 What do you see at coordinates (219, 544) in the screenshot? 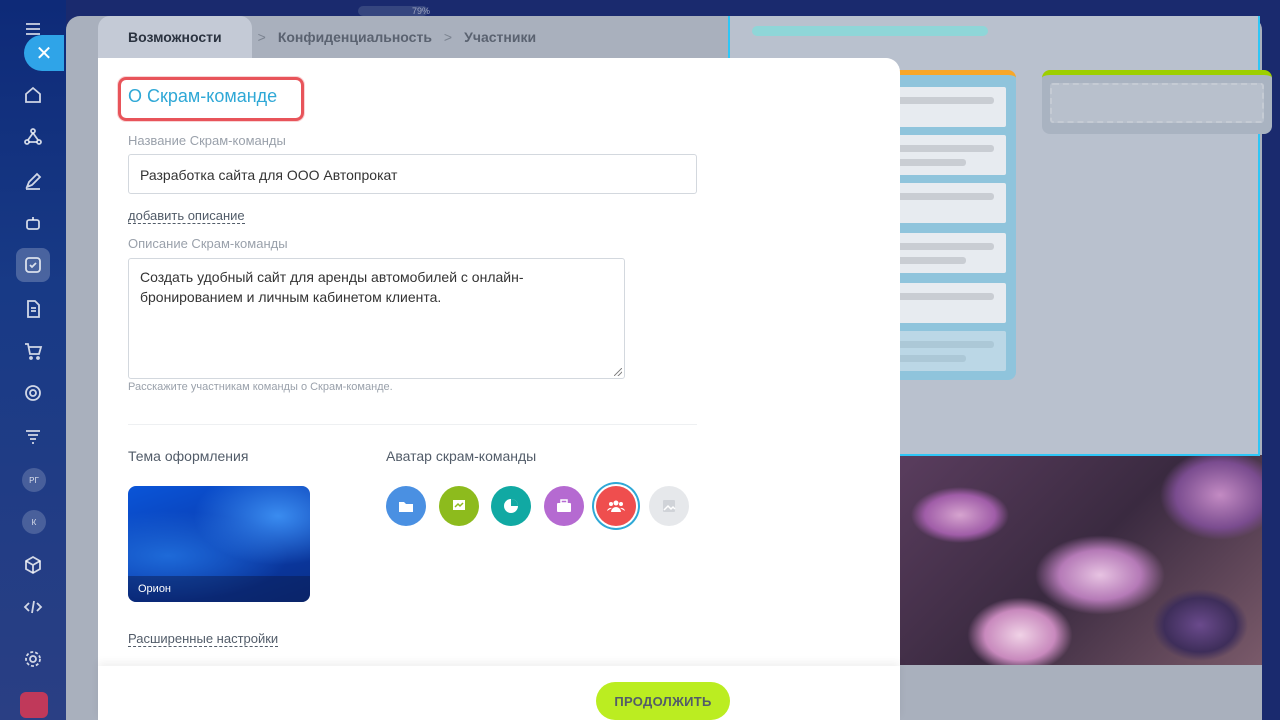
I see `theme-preview-card: Орион` at bounding box center [219, 544].